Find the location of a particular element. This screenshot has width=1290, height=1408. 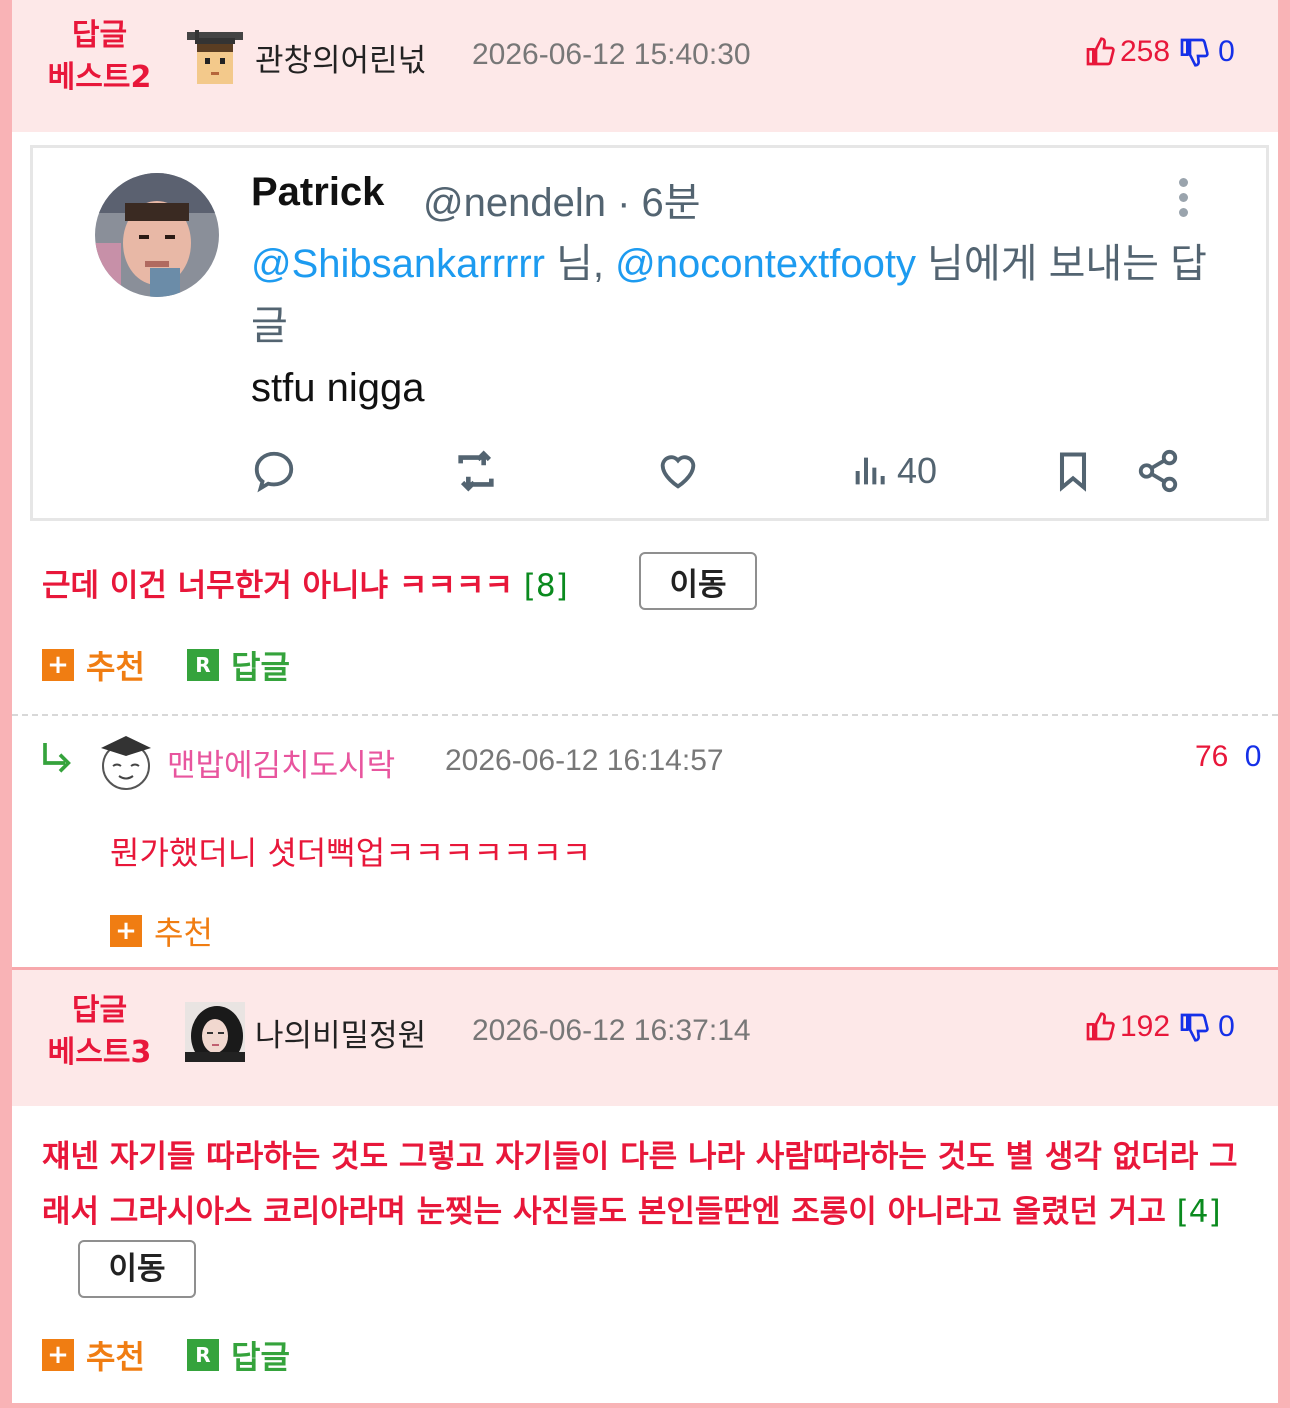

more-options-icon is located at coordinates (1183, 198).